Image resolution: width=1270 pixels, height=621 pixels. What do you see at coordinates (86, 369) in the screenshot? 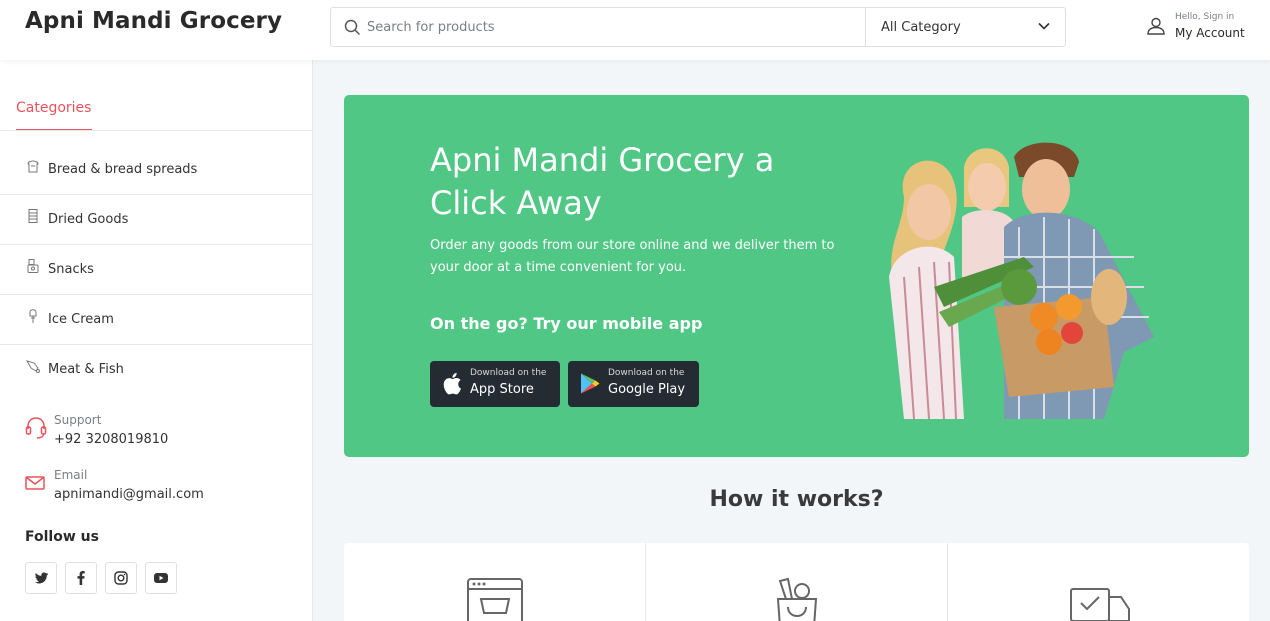
I see `sidebar-item-label: Meat & Fish` at bounding box center [86, 369].